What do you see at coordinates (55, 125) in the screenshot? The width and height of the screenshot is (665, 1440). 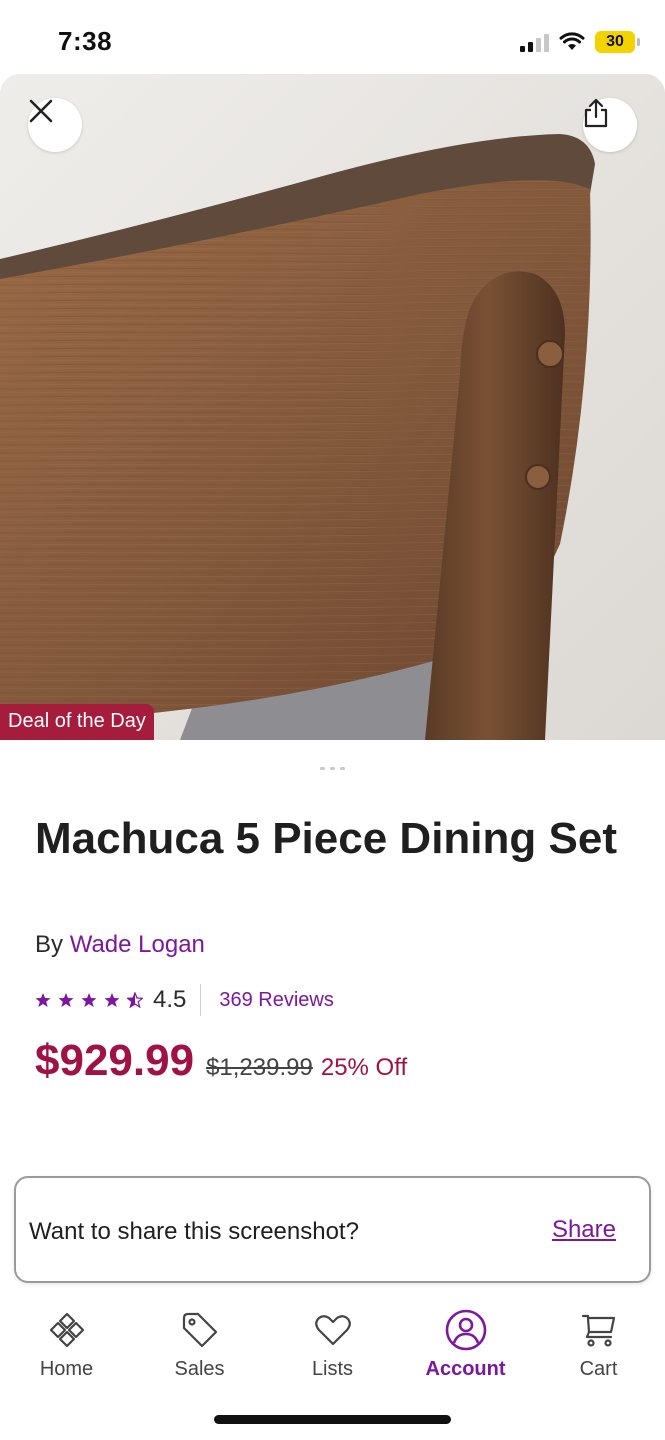 I see `close-button` at bounding box center [55, 125].